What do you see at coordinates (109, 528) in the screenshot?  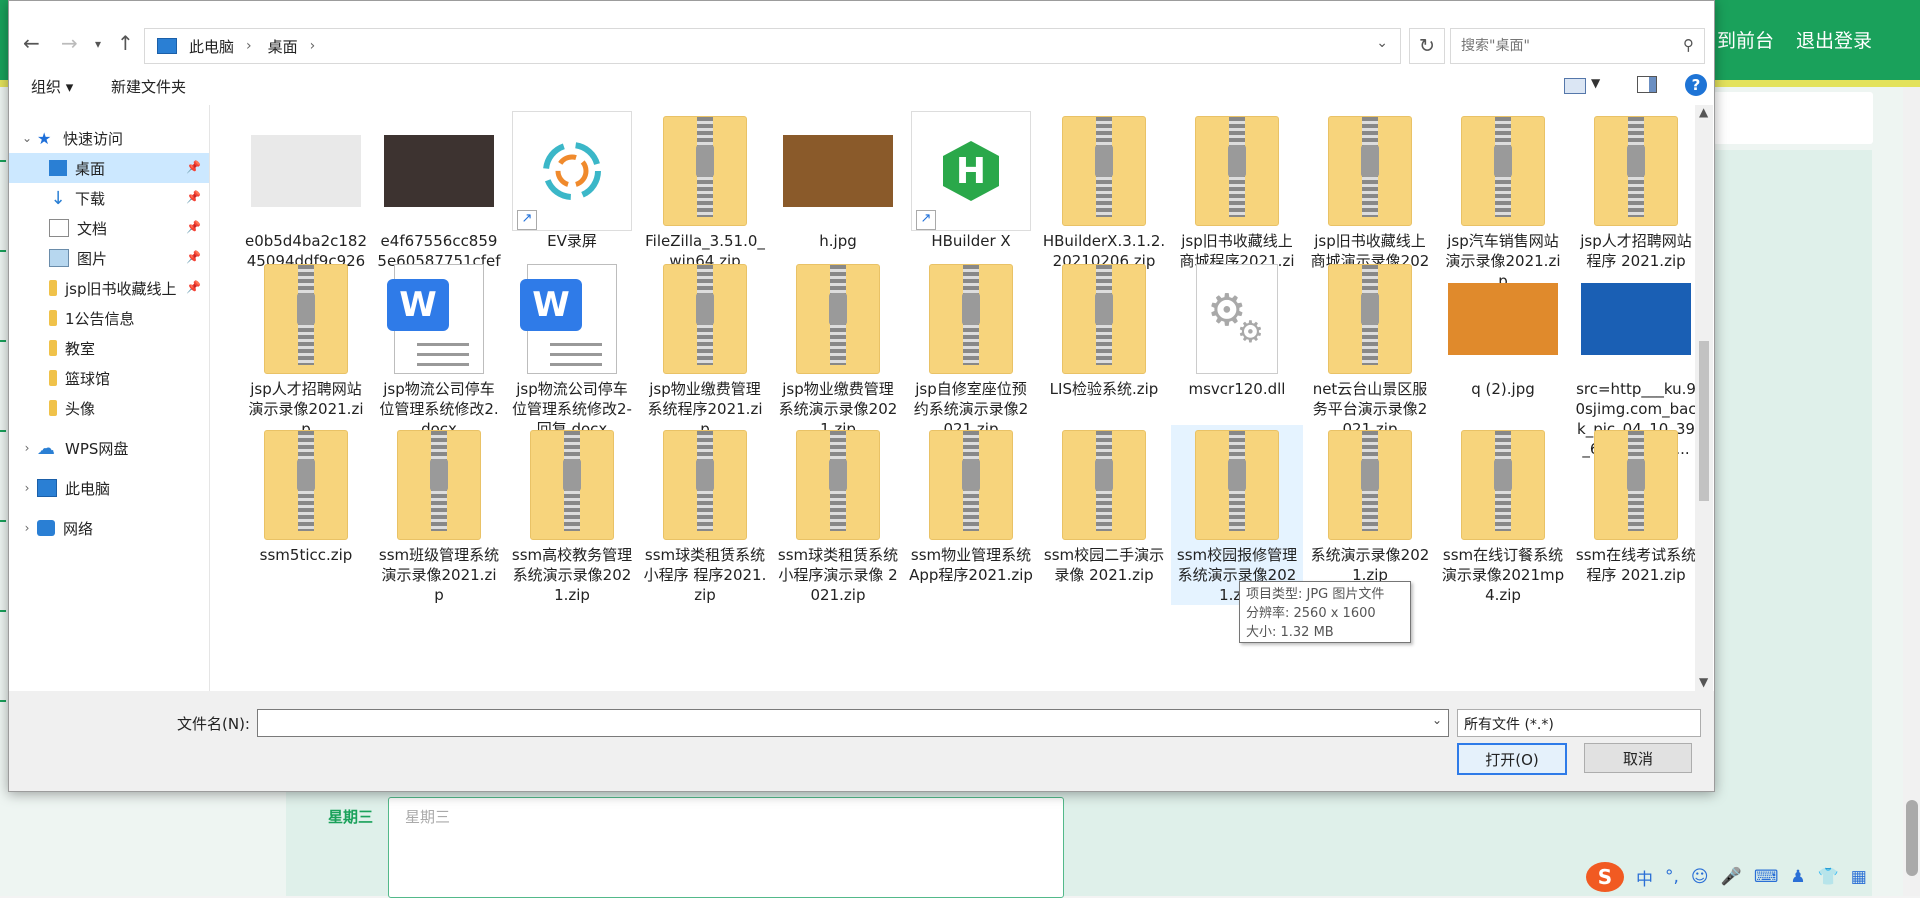 I see `nav-network: › 网络` at bounding box center [109, 528].